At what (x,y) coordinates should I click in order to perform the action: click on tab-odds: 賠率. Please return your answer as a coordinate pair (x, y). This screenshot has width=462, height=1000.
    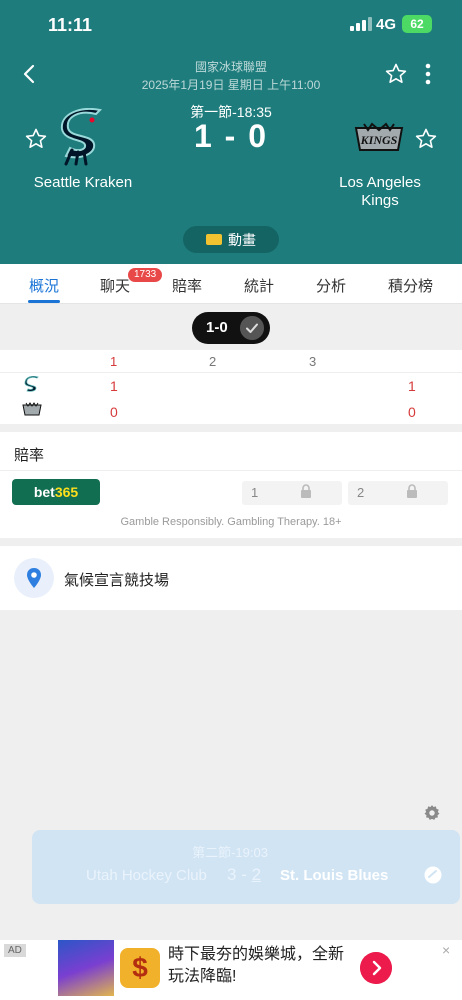
    Looking at the image, I should click on (187, 285).